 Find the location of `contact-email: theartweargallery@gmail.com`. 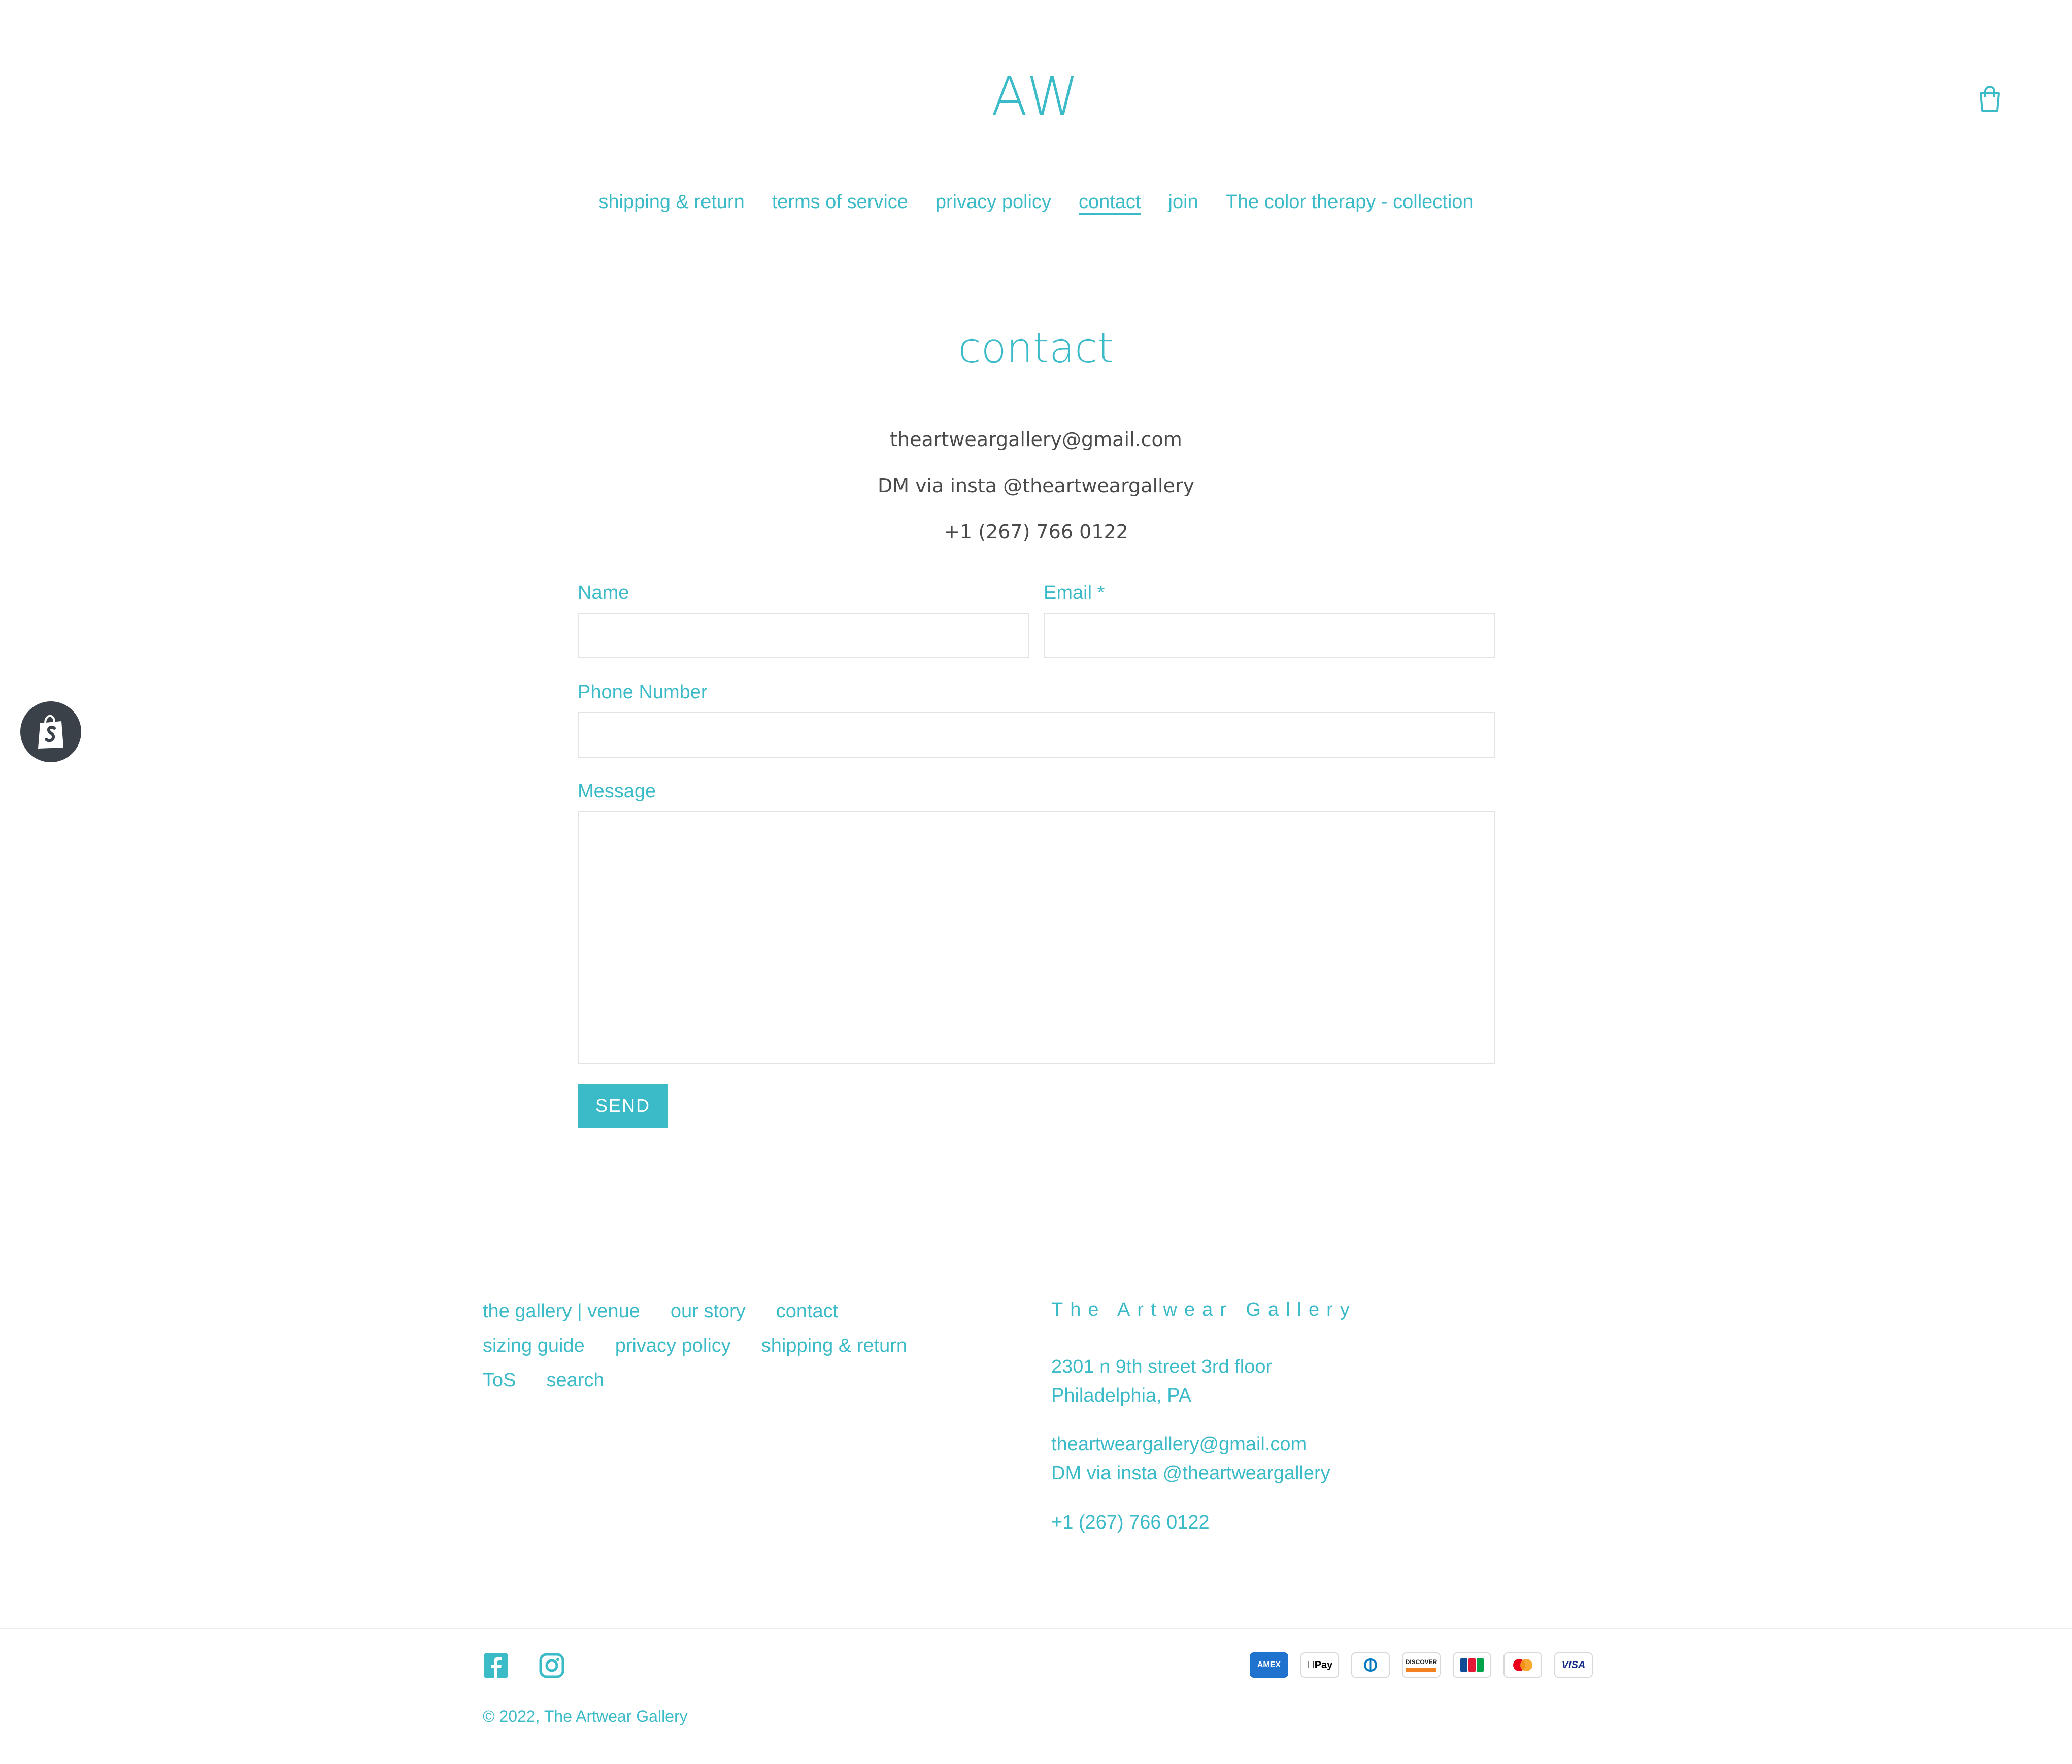

contact-email: theartweargallery@gmail.com is located at coordinates (1036, 439).